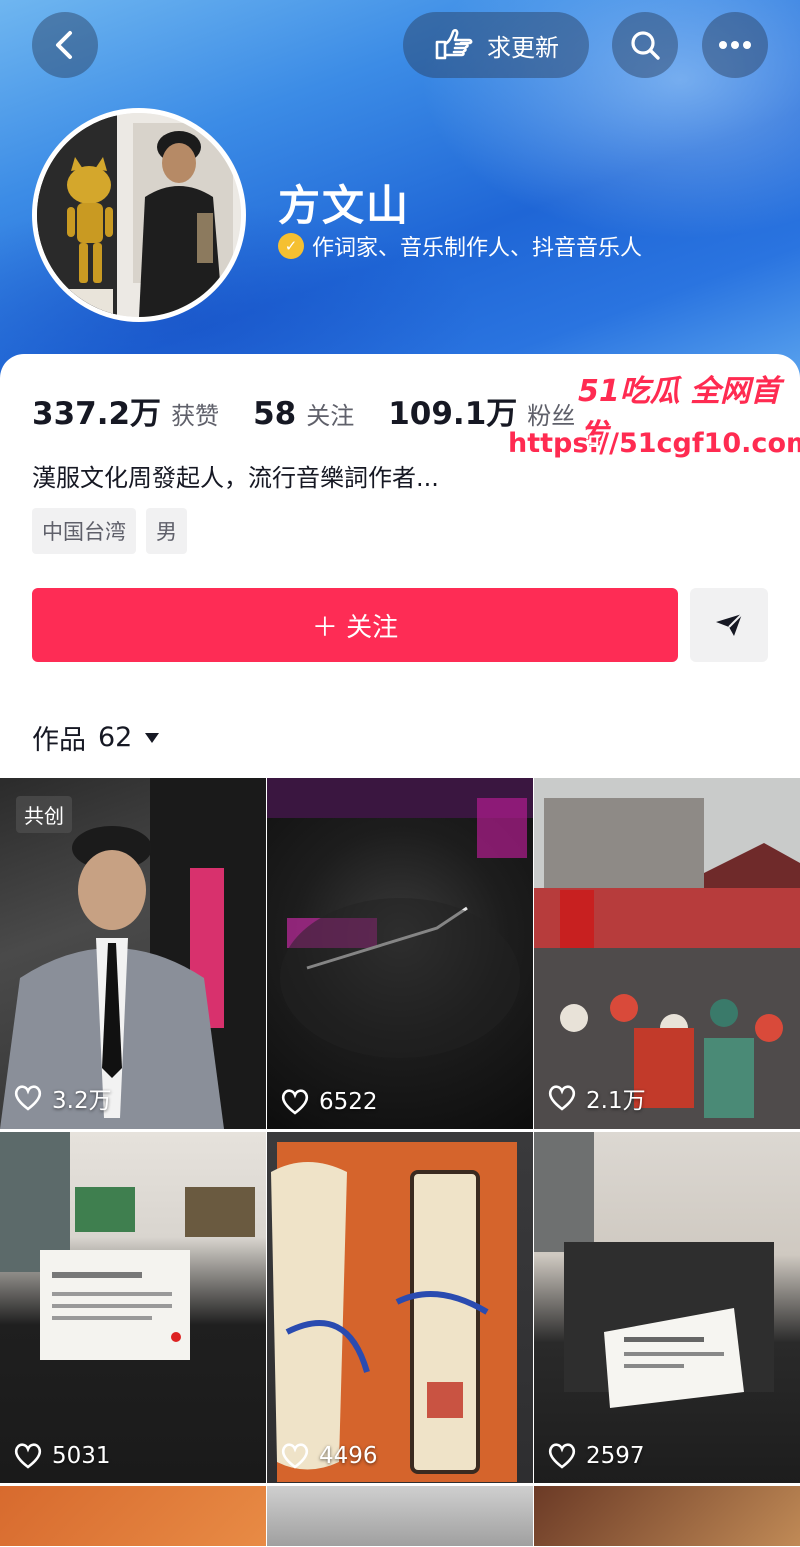  I want to click on following-count: 58, so click(274, 414).